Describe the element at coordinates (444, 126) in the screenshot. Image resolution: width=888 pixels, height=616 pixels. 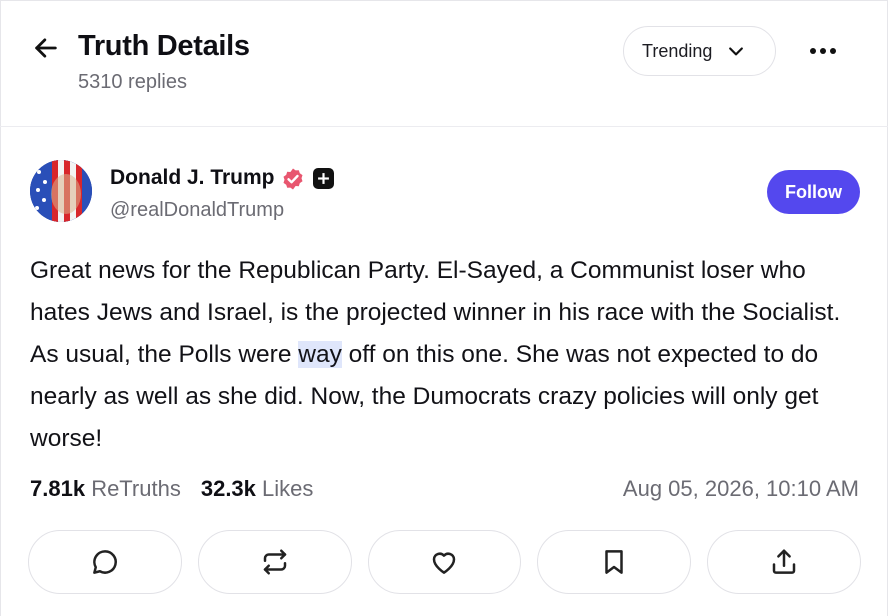
I see `header-divider` at that location.